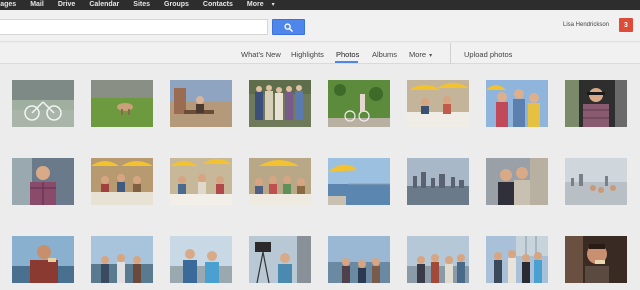  What do you see at coordinates (176, 5) in the screenshot?
I see `topbar-groups-link: Groups` at bounding box center [176, 5].